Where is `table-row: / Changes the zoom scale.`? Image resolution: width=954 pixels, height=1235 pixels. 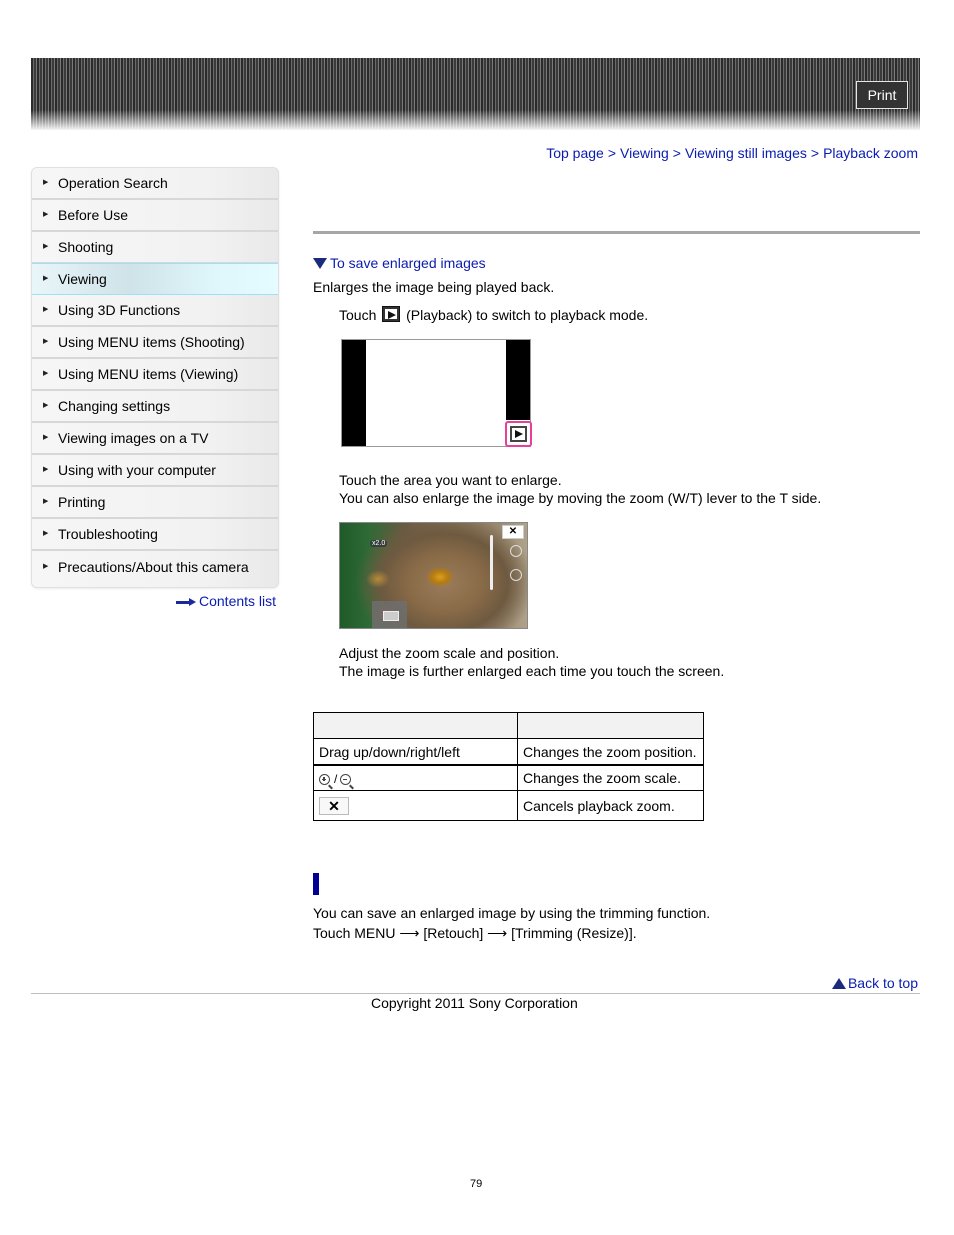
table-row: / Changes the zoom scale. is located at coordinates (508, 777).